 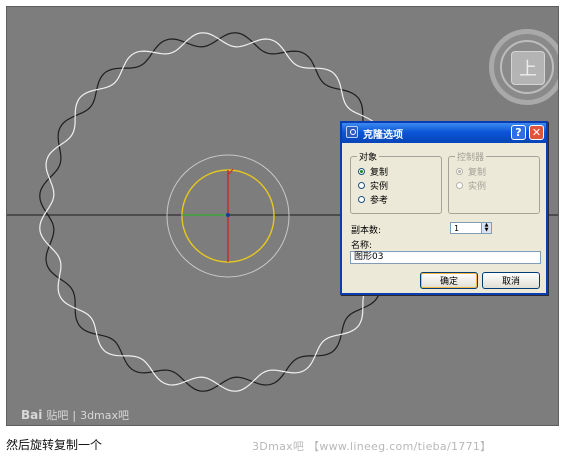 What do you see at coordinates (396, 182) in the screenshot?
I see `object-group: 对象 复制 实例 参考` at bounding box center [396, 182].